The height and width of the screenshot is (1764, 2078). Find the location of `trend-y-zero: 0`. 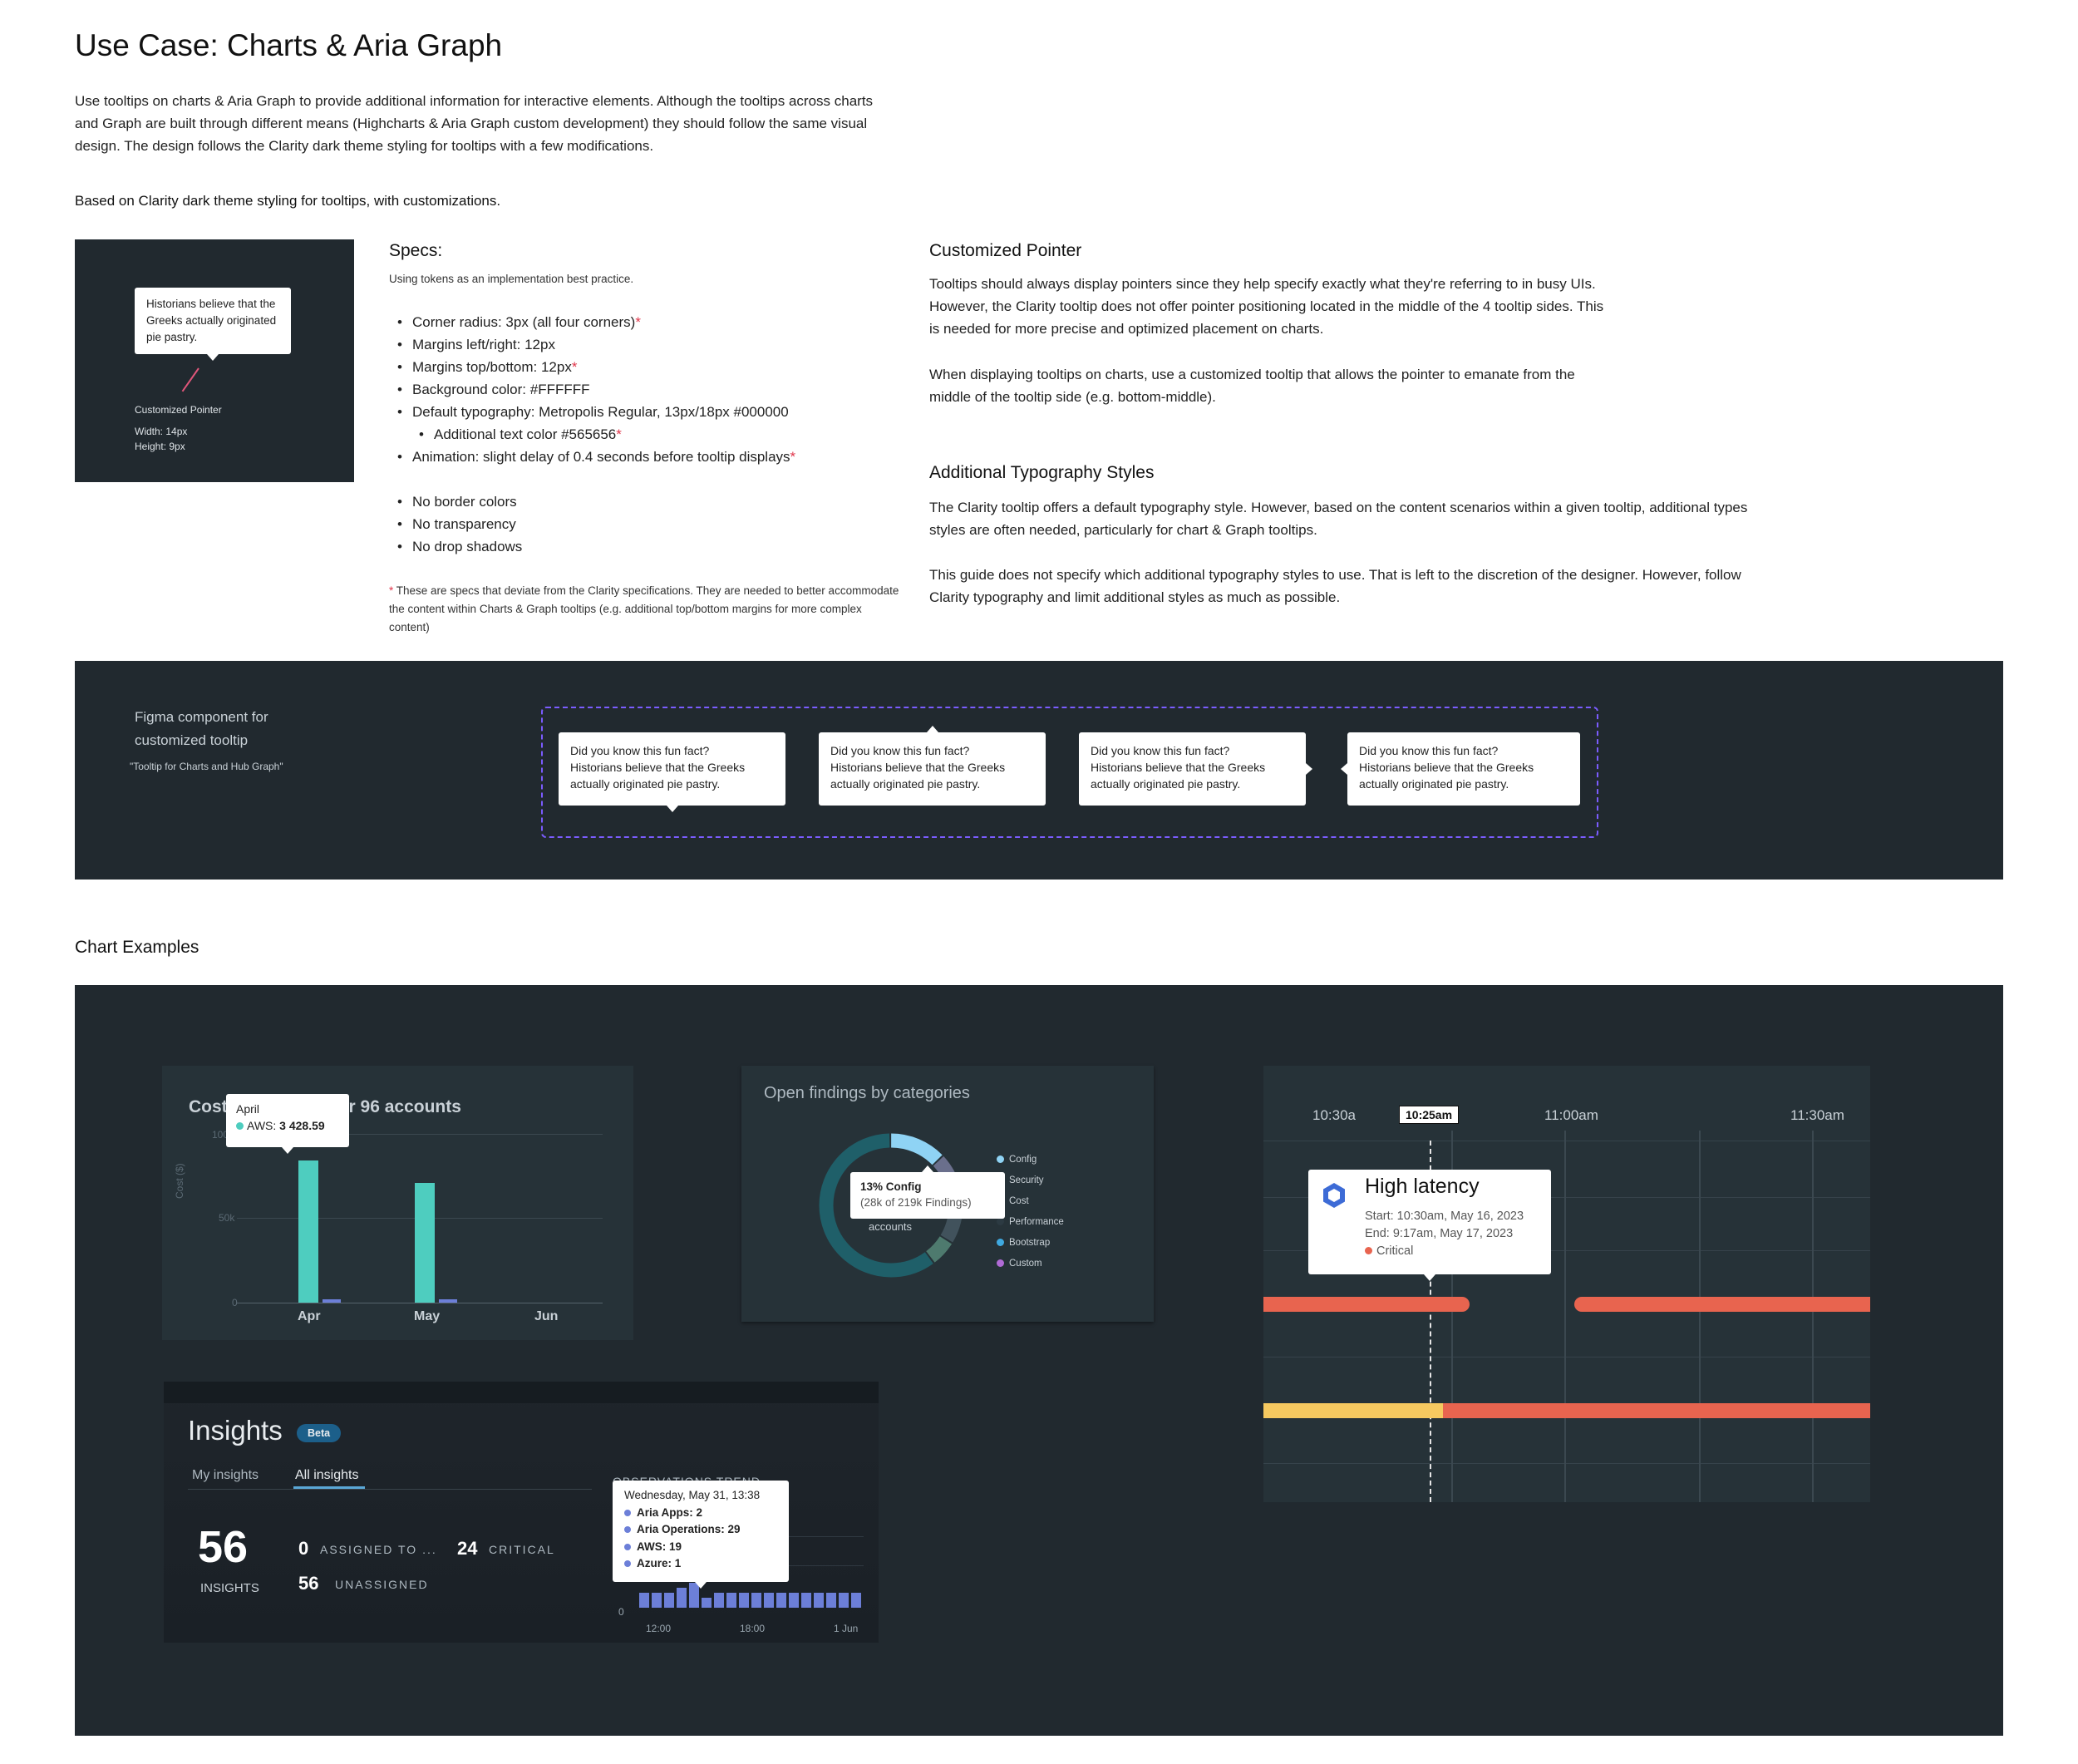

trend-y-zero: 0 is located at coordinates (621, 1612).